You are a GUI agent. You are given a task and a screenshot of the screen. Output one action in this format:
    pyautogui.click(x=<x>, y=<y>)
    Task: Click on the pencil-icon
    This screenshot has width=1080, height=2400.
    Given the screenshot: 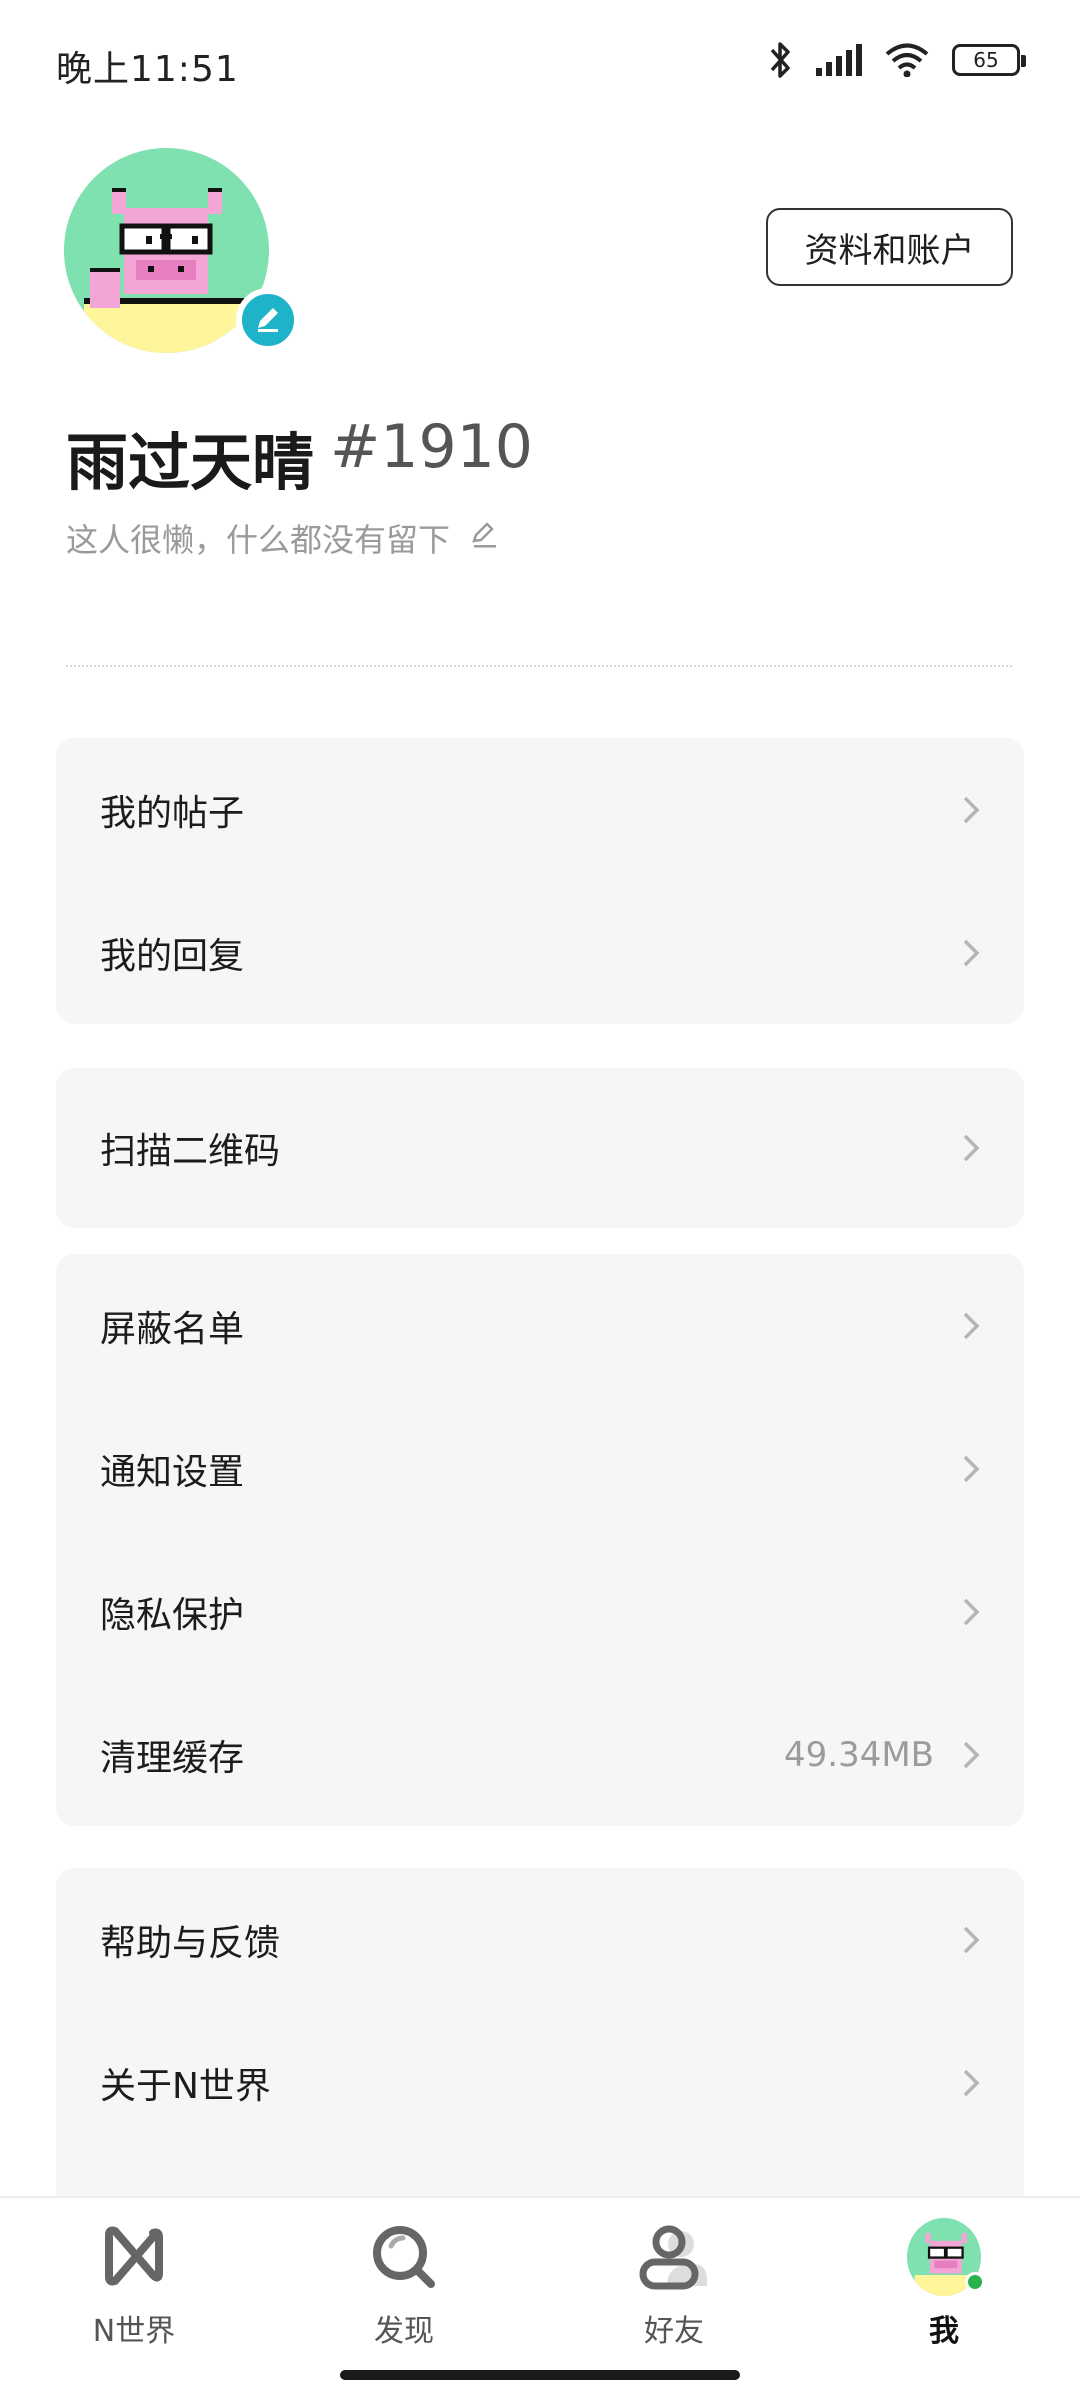 What is the action you would take?
    pyautogui.click(x=268, y=320)
    